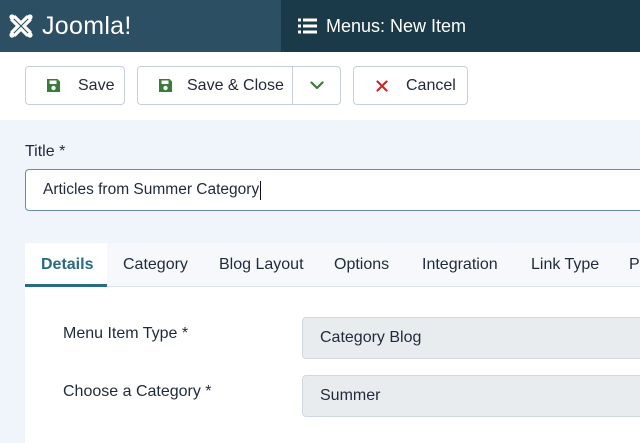 The width and height of the screenshot is (640, 443). Describe the element at coordinates (96, 85) in the screenshot. I see `save-button-label: Save` at that location.